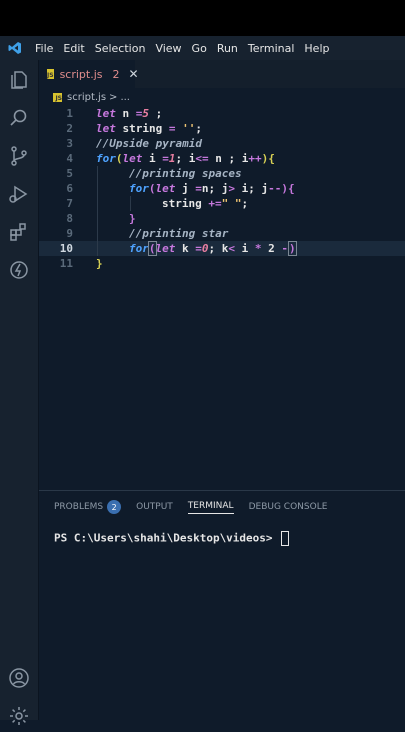  Describe the element at coordinates (19, 678) in the screenshot. I see `account-icon` at that location.